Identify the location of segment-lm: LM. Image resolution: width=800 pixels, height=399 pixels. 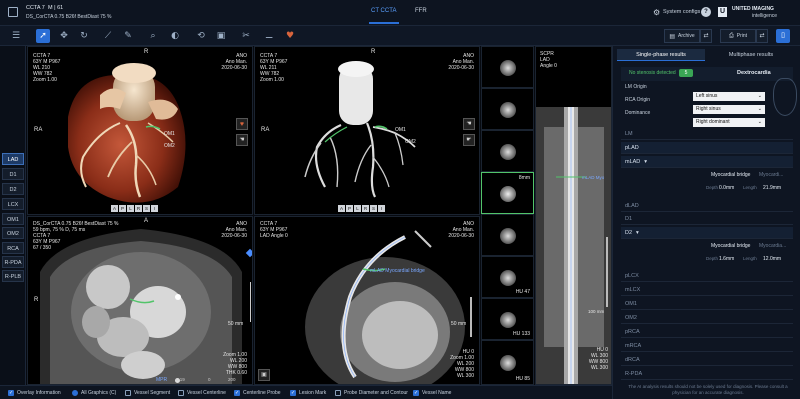
(707, 134).